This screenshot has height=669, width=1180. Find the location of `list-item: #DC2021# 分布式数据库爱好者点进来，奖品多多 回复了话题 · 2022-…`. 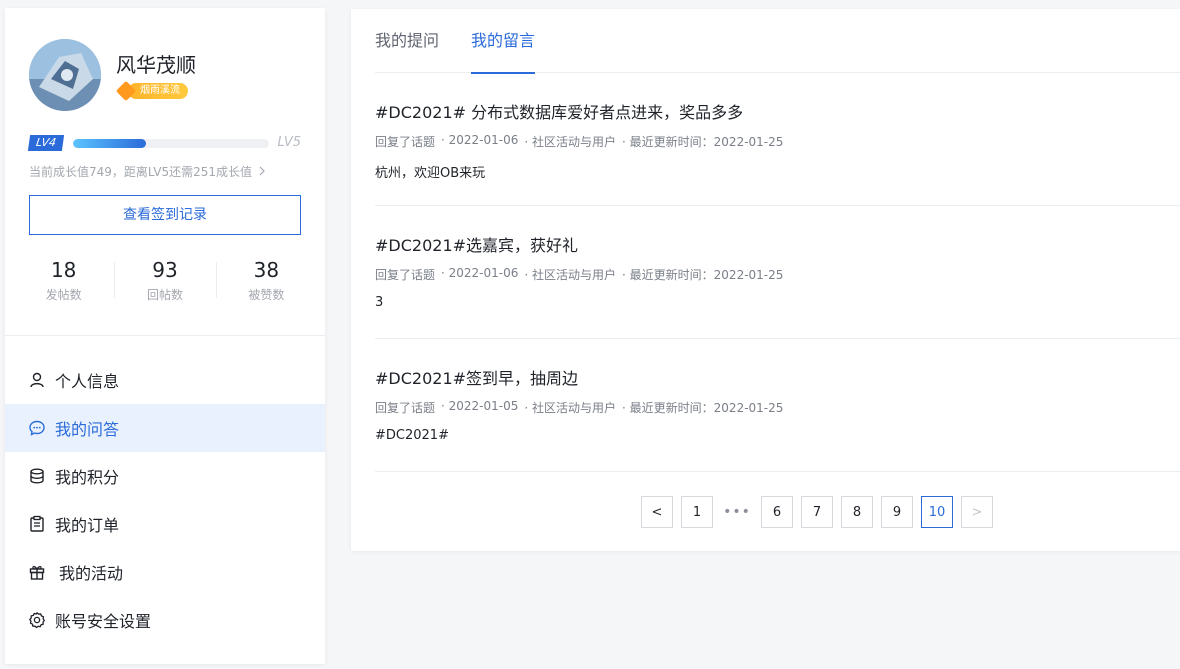

list-item: #DC2021# 分布式数据库爱好者点进来，奖品多多 回复了话题 · 2022-… is located at coordinates (777, 139).